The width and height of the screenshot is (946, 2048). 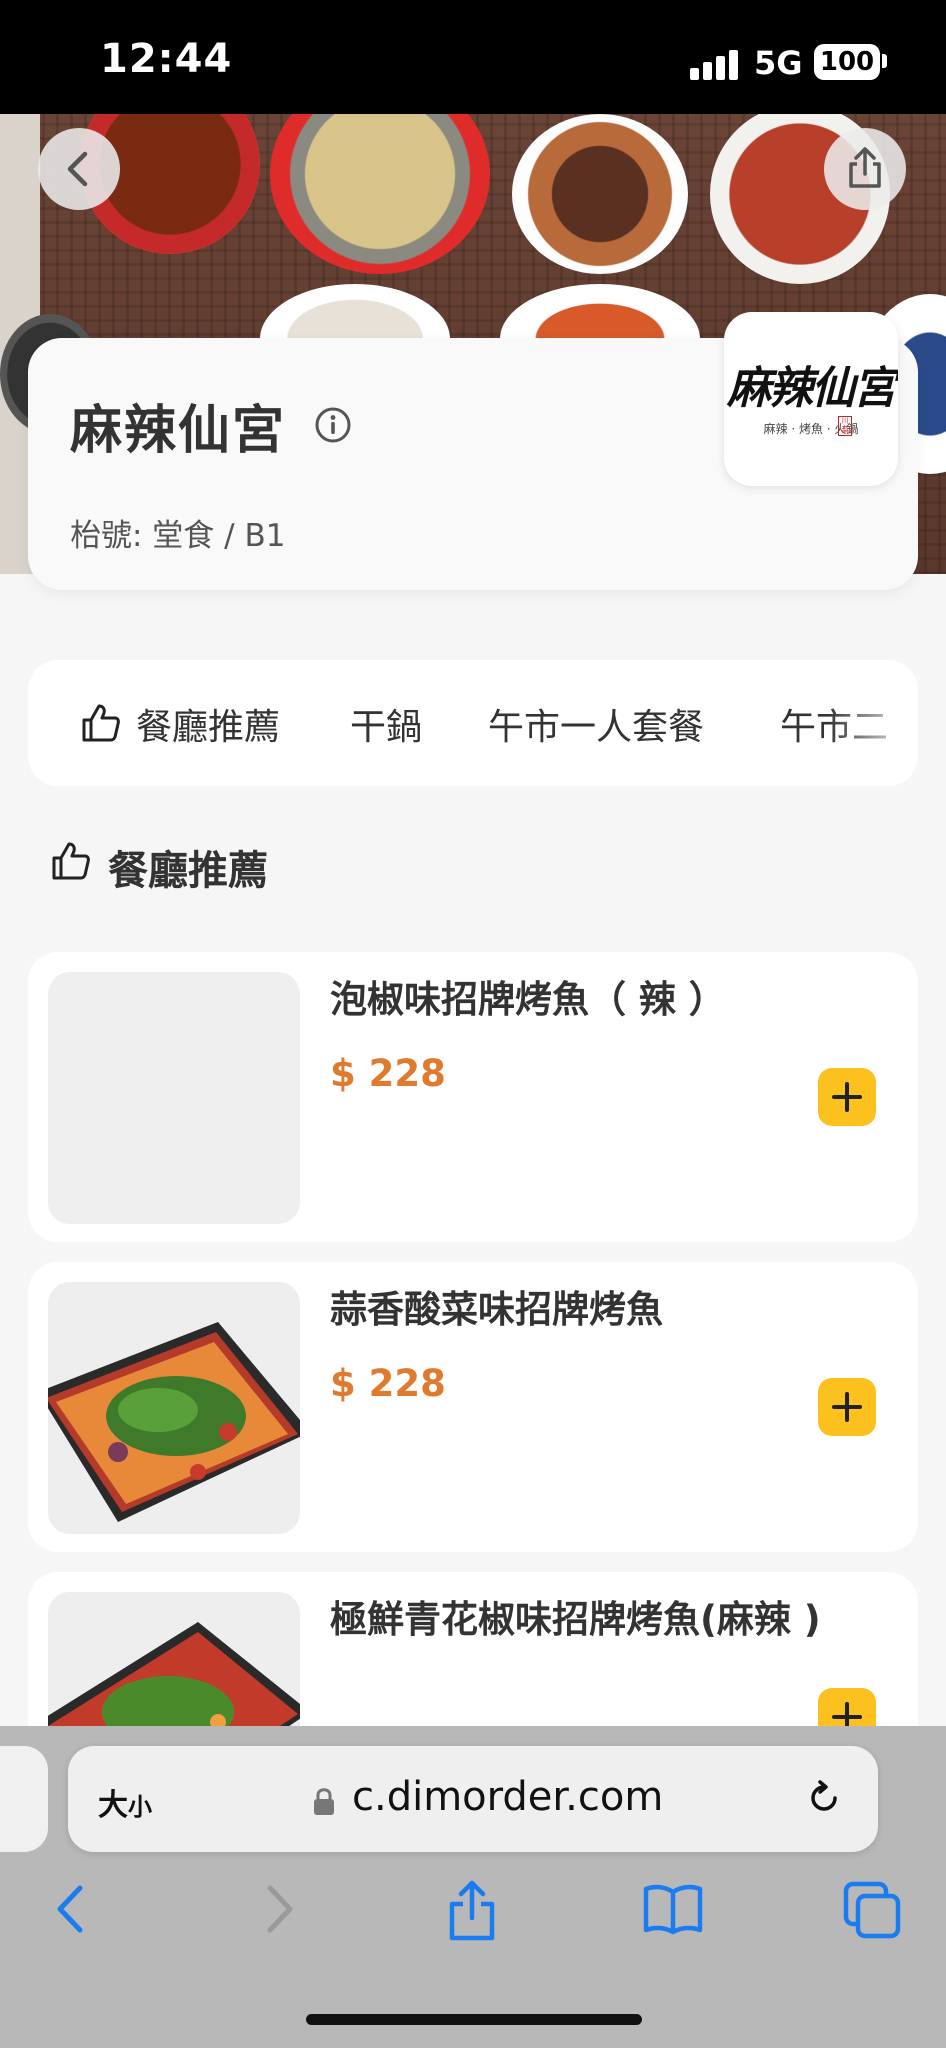 I want to click on menu-item-image, so click(x=174, y=1408).